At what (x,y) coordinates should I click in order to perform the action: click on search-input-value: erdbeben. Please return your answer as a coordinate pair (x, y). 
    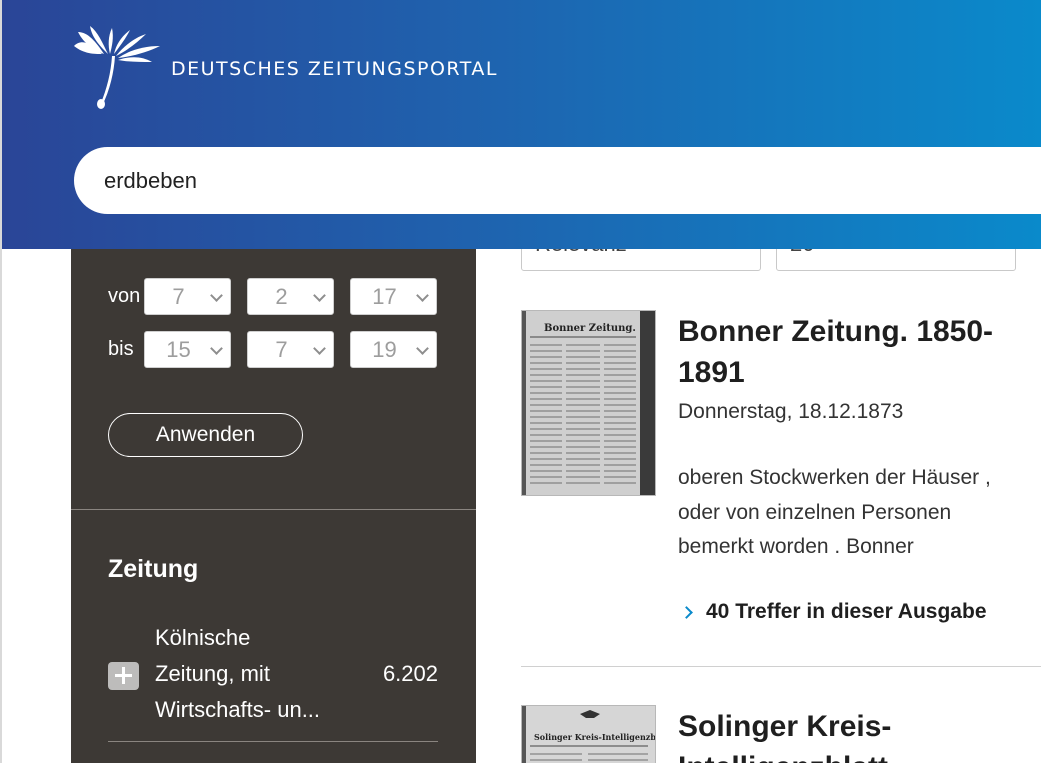
    Looking at the image, I should click on (150, 180).